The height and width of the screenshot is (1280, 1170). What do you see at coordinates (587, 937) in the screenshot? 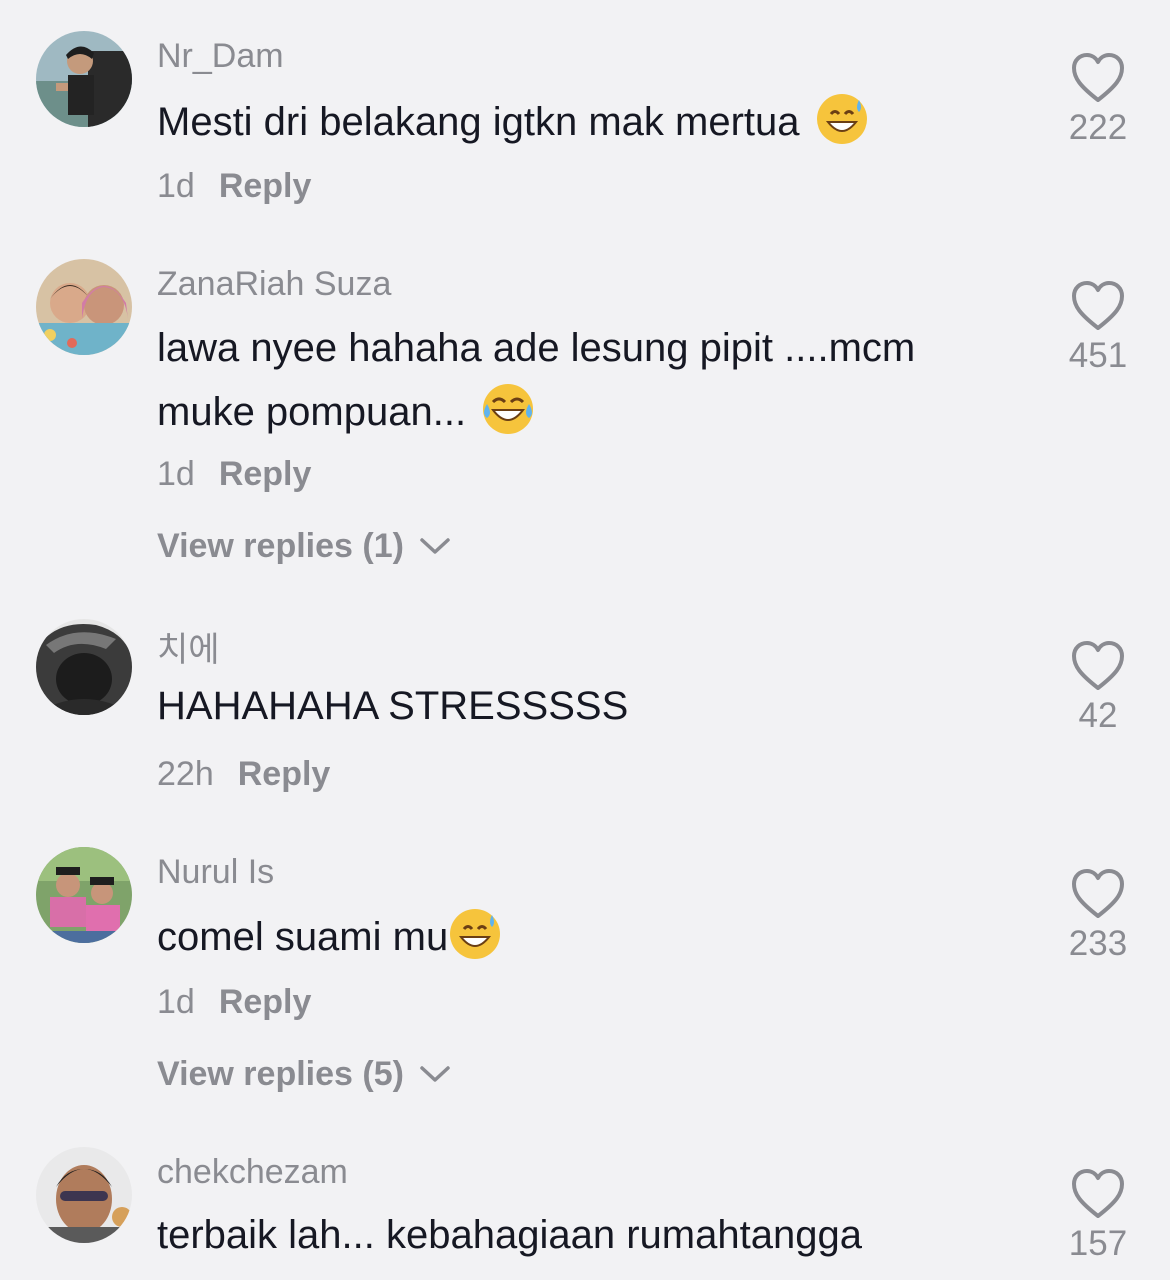
I see `comment-text: comel suami mu` at bounding box center [587, 937].